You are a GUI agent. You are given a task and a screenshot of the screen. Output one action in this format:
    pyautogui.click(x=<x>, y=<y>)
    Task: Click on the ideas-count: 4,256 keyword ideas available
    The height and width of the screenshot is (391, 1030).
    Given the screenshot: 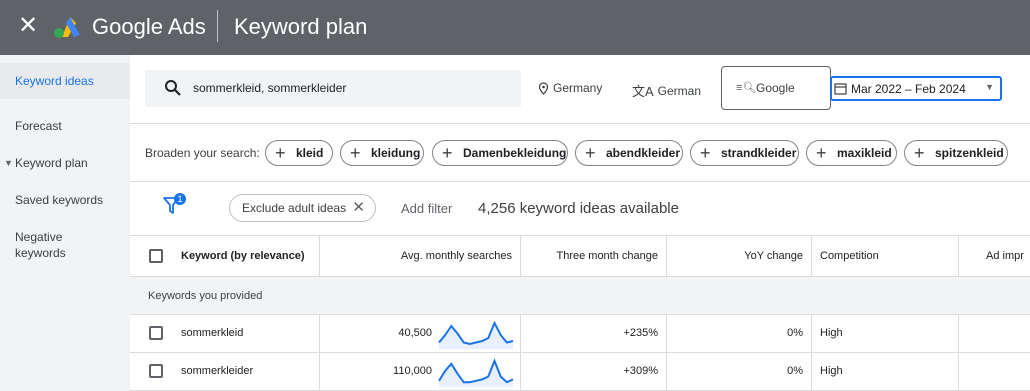 What is the action you would take?
    pyautogui.click(x=578, y=208)
    